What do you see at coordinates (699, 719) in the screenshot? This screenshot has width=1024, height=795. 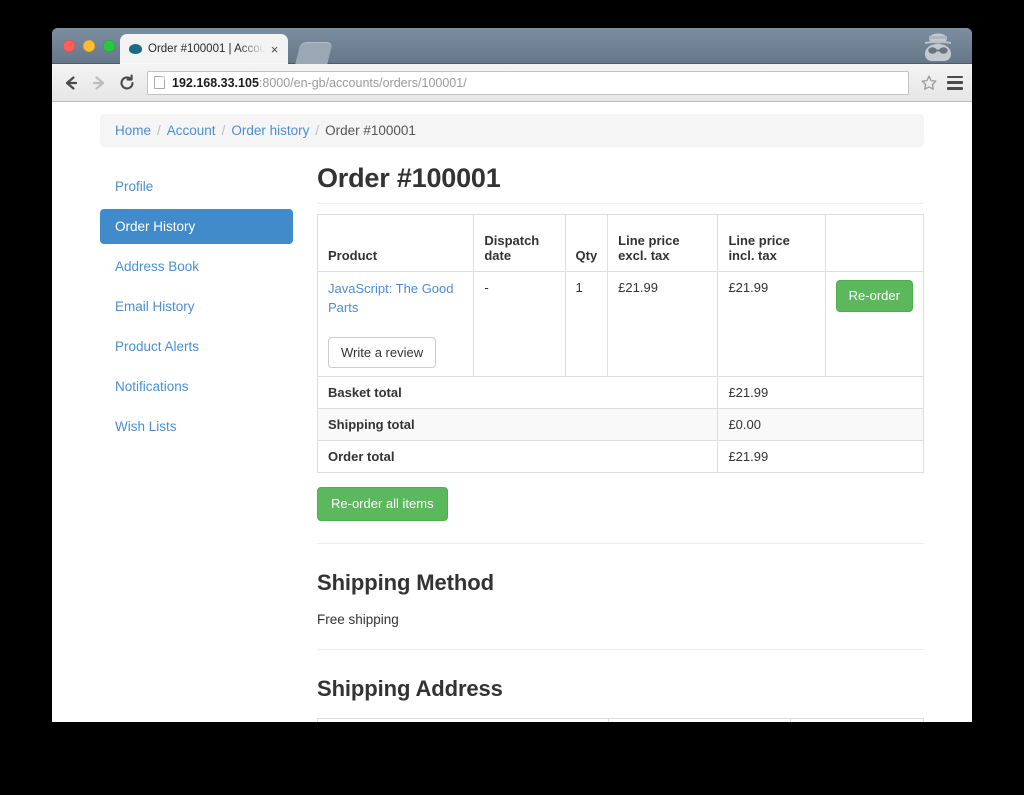 I see `column-header-contact-number: Contact Number` at bounding box center [699, 719].